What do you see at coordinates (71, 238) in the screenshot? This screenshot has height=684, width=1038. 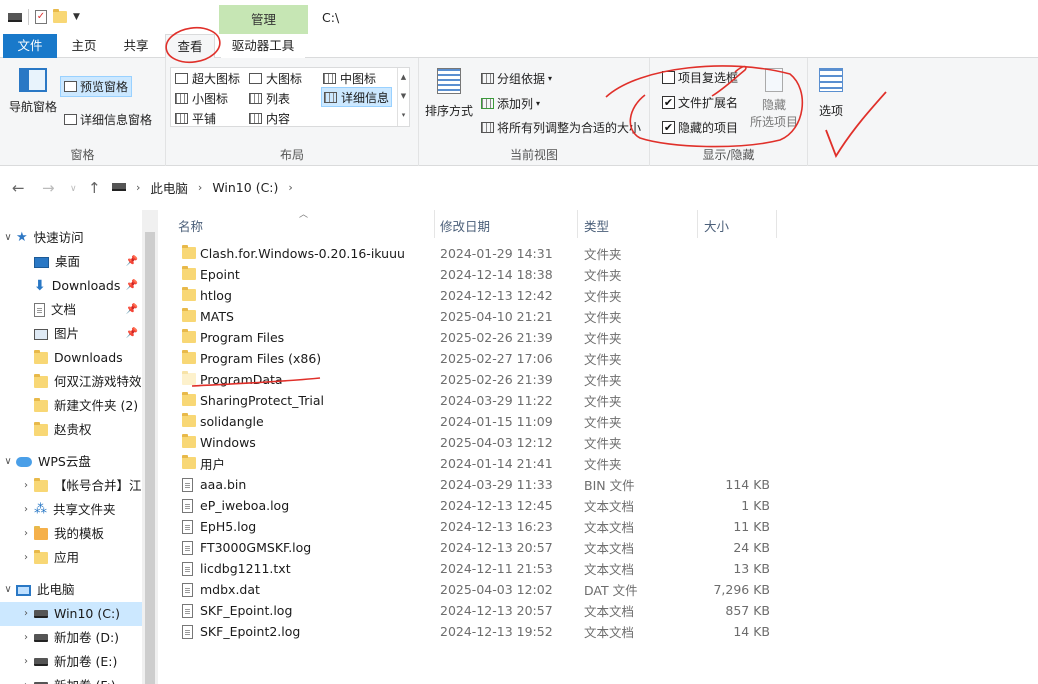 I see `nav-quick-access: ∨ ★ 快速访问` at bounding box center [71, 238].